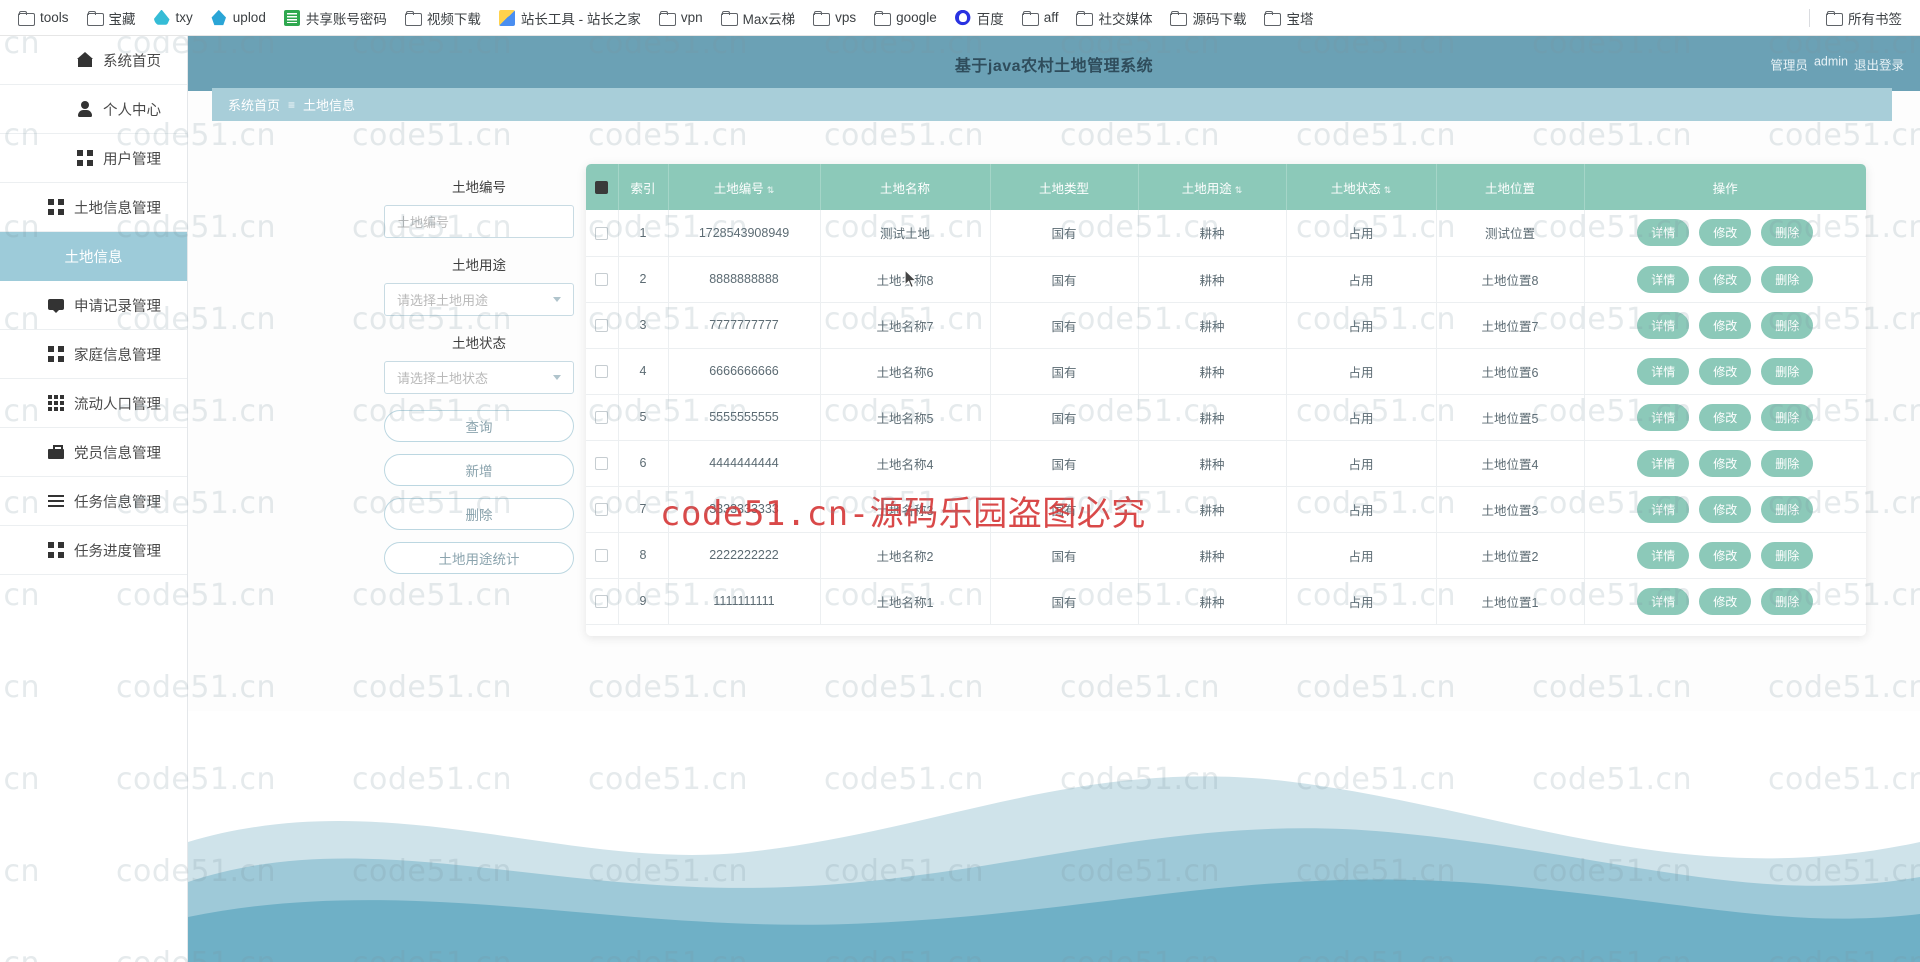 Image resolution: width=1920 pixels, height=962 pixels. What do you see at coordinates (56, 207) in the screenshot?
I see `grid4-icon` at bounding box center [56, 207].